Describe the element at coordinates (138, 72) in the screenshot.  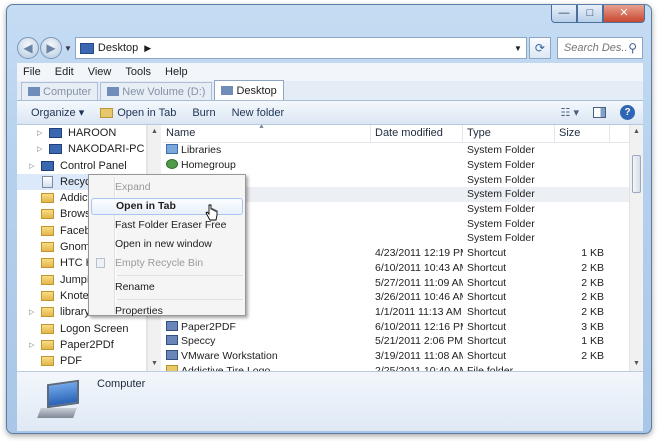
I see `menu-tools: Tools` at that location.